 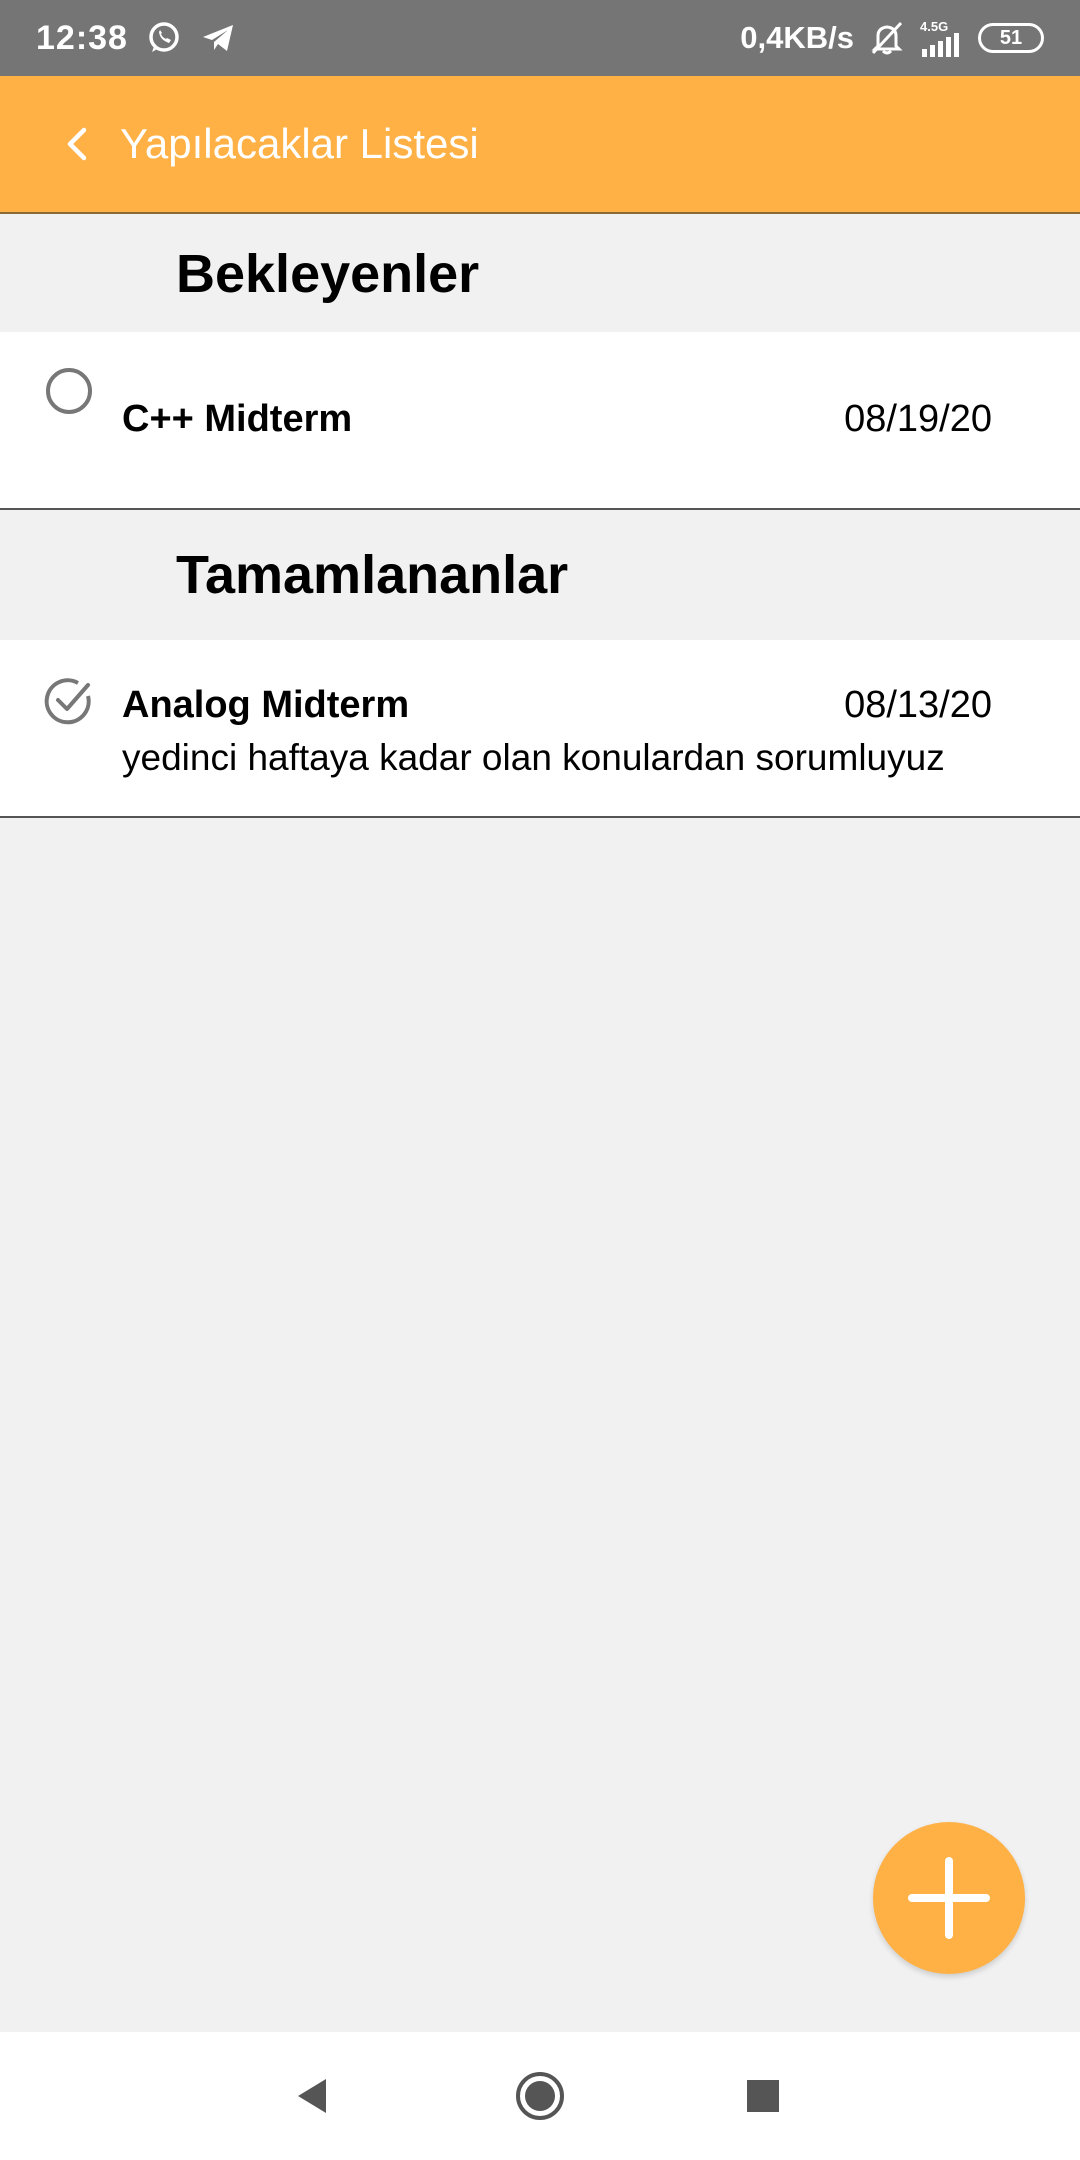 I want to click on signal-icon: 4.5G, so click(x=942, y=38).